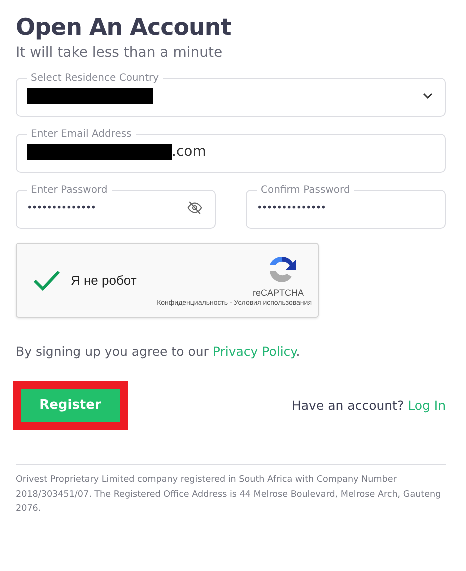 This screenshot has height=571, width=466. I want to click on footer-text: Orivest Proprietary Limited company registered in South Africa with Company Number 2018/303451/07. The Registered Office Address is 44 Melrose Boulevard, Melrose Arch, Gauteng 2076., so click(229, 495).